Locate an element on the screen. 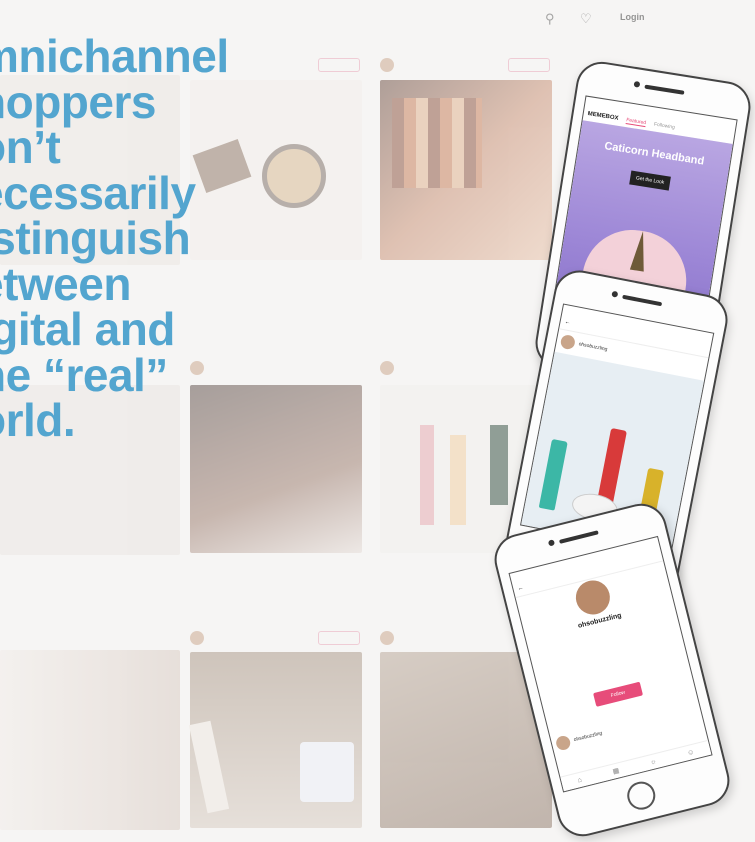 This screenshot has width=755, height=842. profile-bio is located at coordinates (607, 649).